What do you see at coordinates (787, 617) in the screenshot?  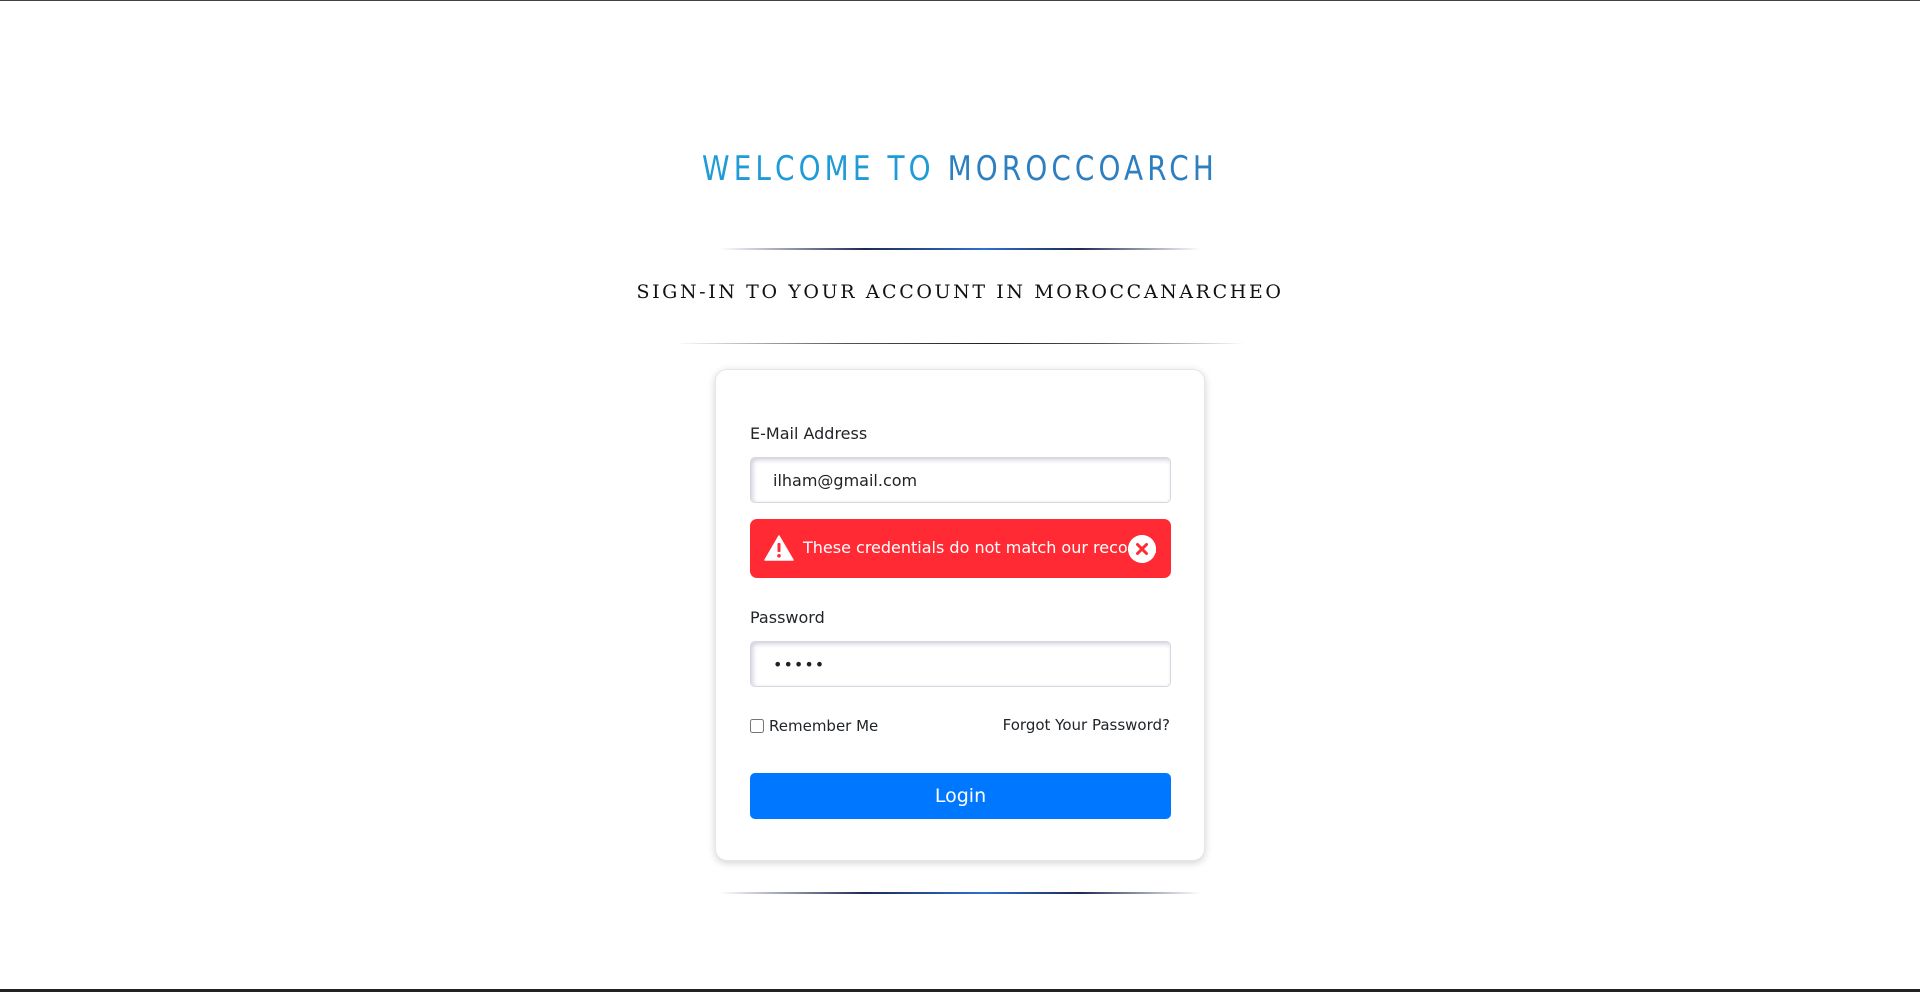 I see `password-label: Password` at bounding box center [787, 617].